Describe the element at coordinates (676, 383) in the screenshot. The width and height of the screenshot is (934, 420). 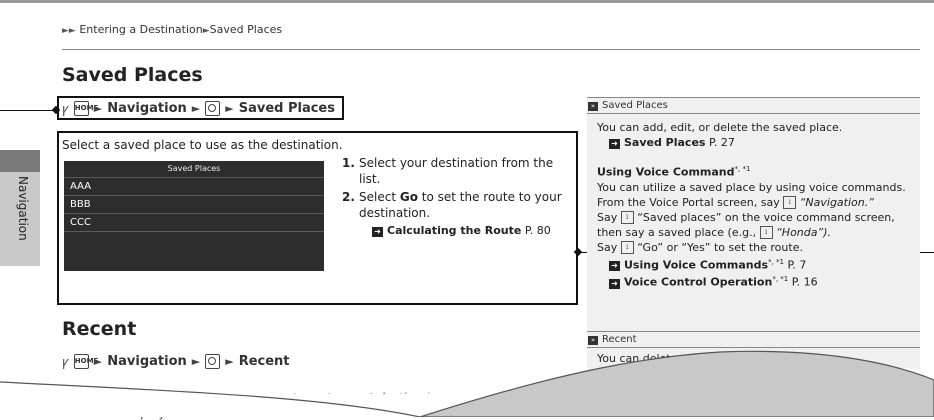
I see `page-curl-fold` at that location.